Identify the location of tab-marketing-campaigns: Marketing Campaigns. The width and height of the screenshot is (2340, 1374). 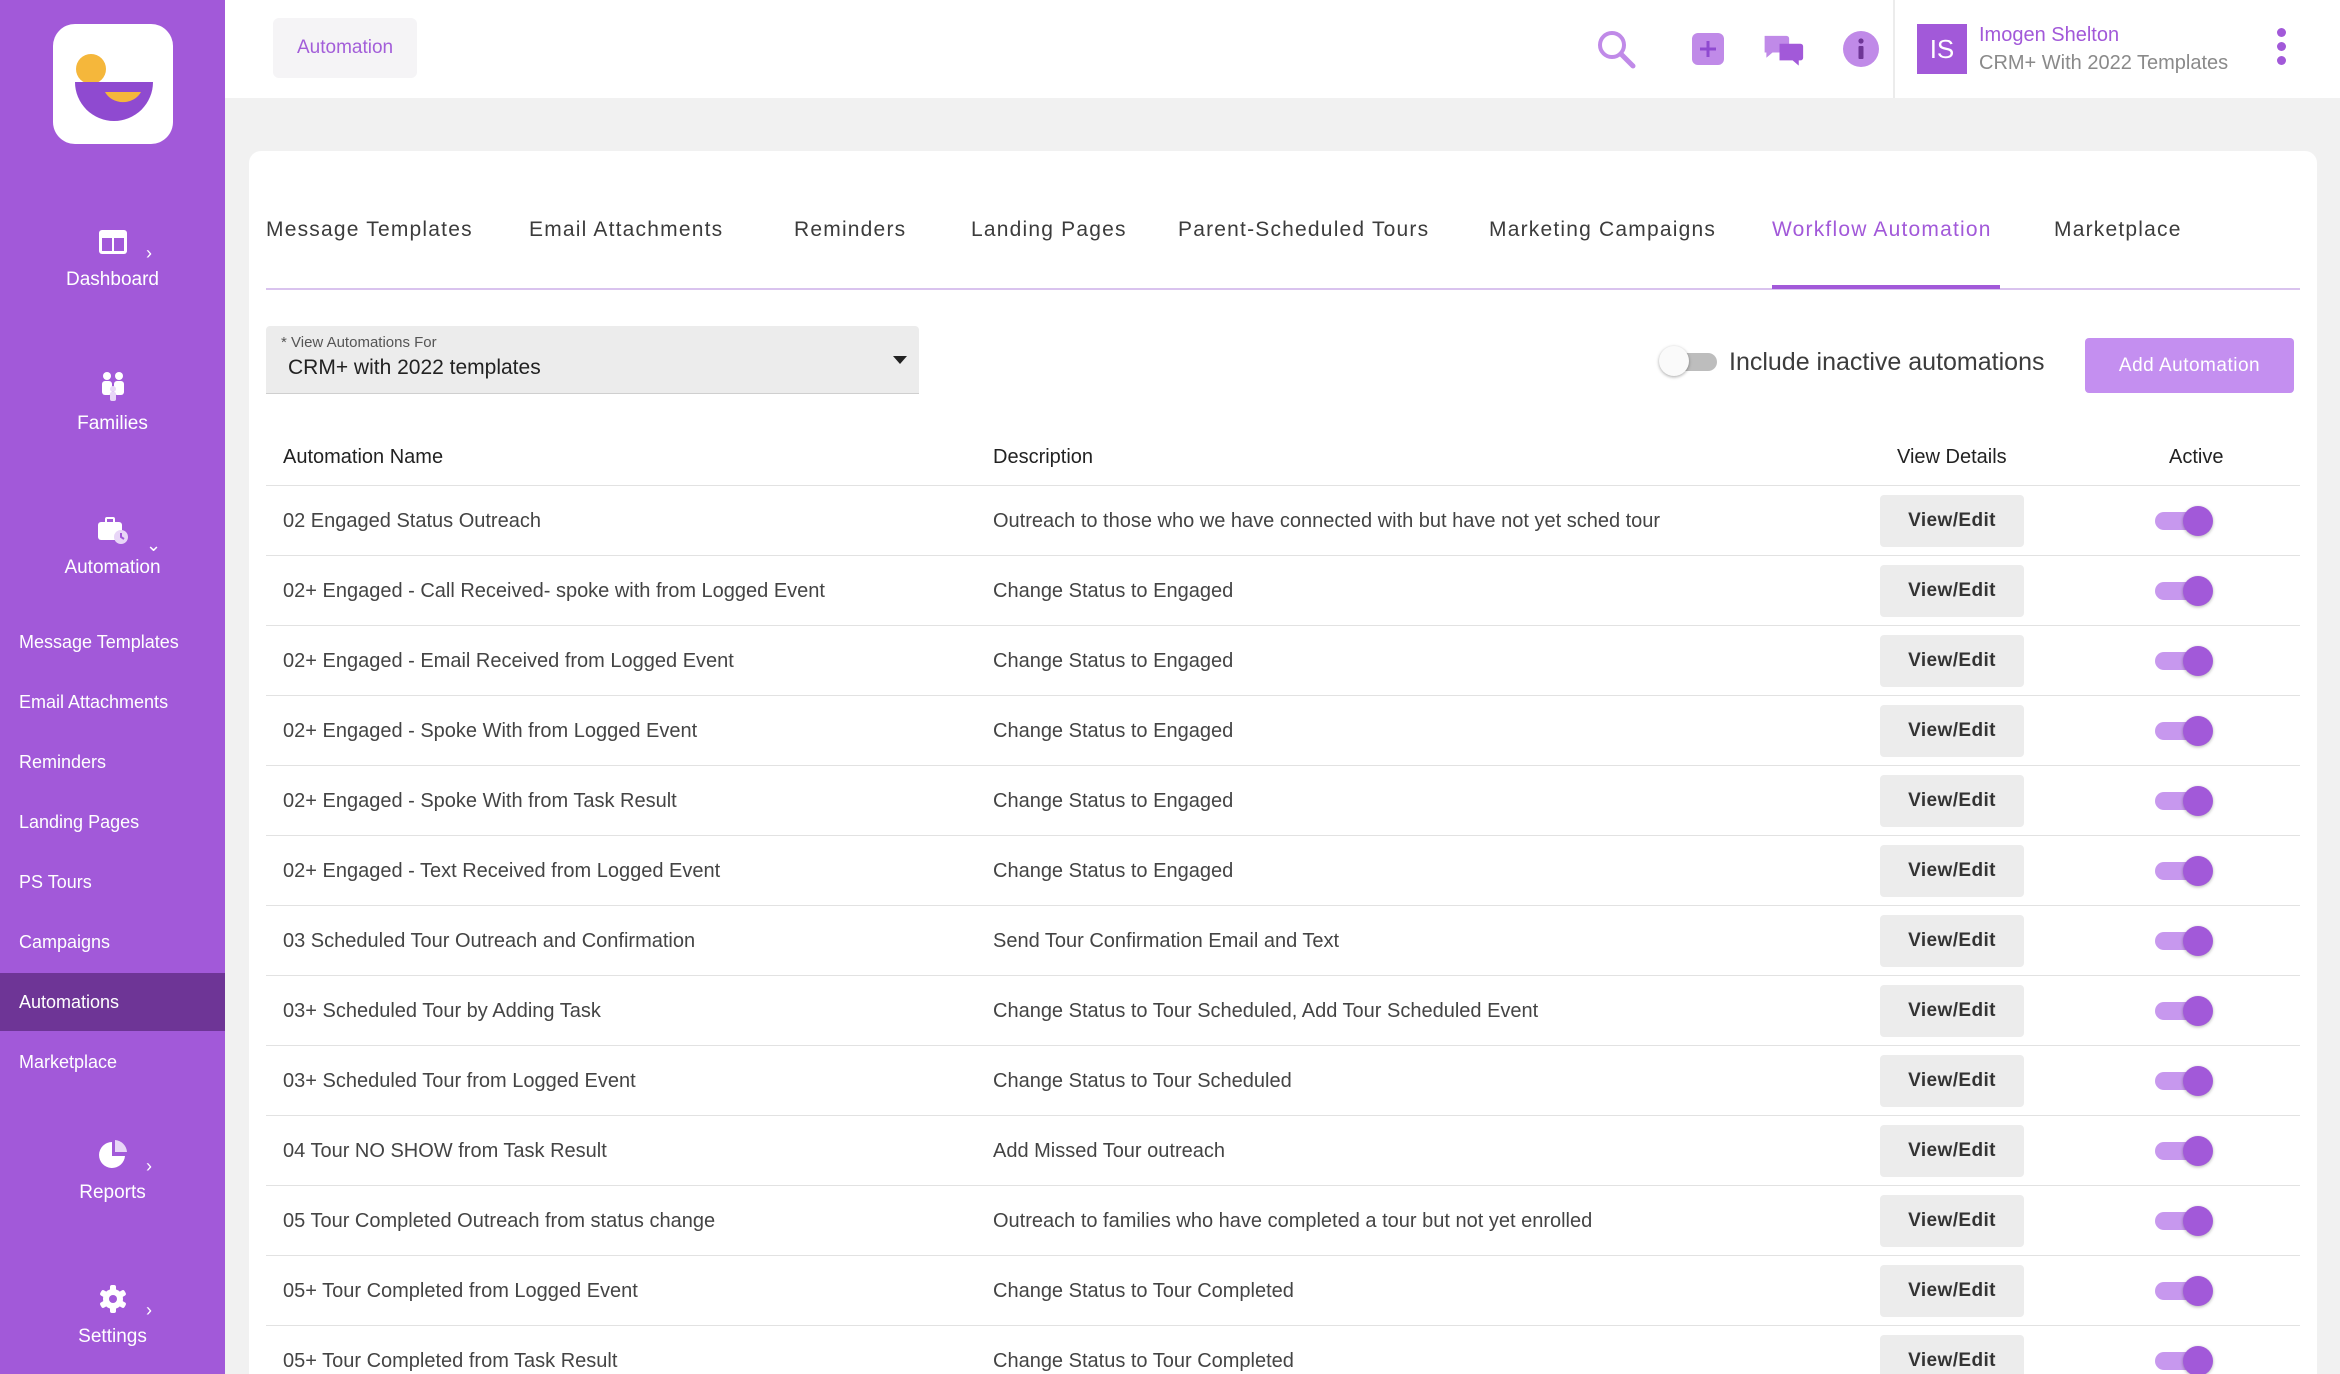
(1602, 230).